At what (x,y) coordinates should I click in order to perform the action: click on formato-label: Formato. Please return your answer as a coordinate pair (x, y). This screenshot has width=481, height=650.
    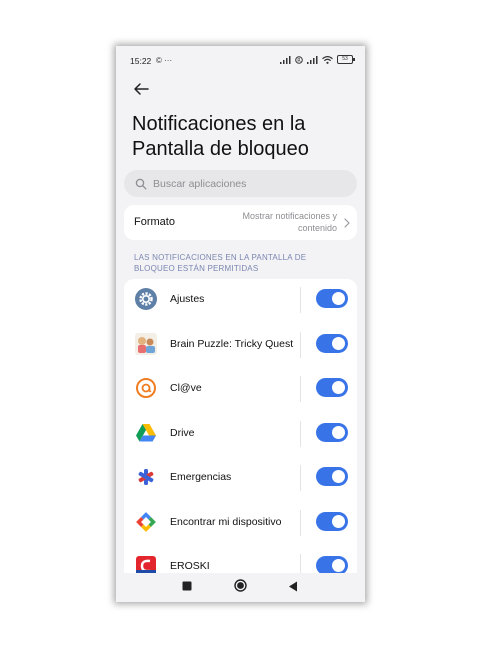
    Looking at the image, I should click on (154, 222).